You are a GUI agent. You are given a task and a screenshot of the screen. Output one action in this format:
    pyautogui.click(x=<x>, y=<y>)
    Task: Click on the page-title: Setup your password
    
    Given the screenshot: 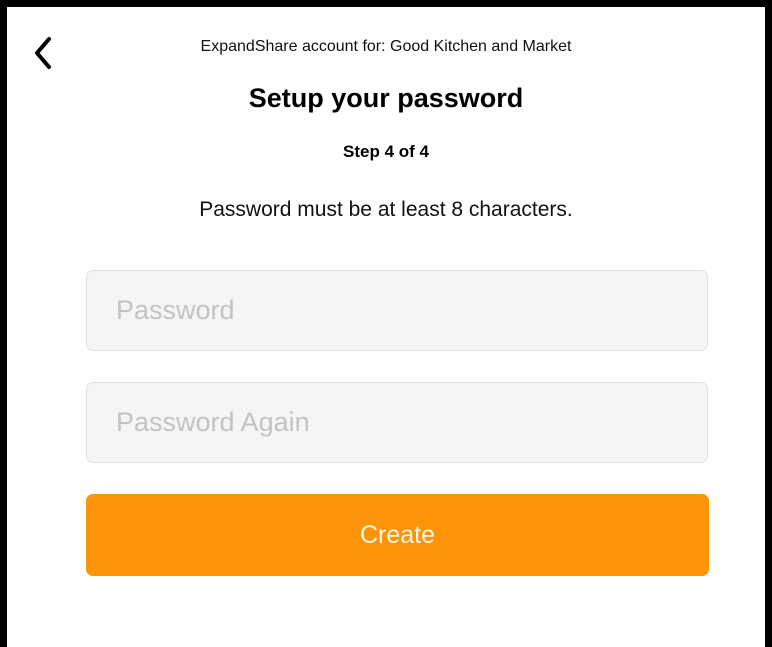 What is the action you would take?
    pyautogui.click(x=386, y=98)
    